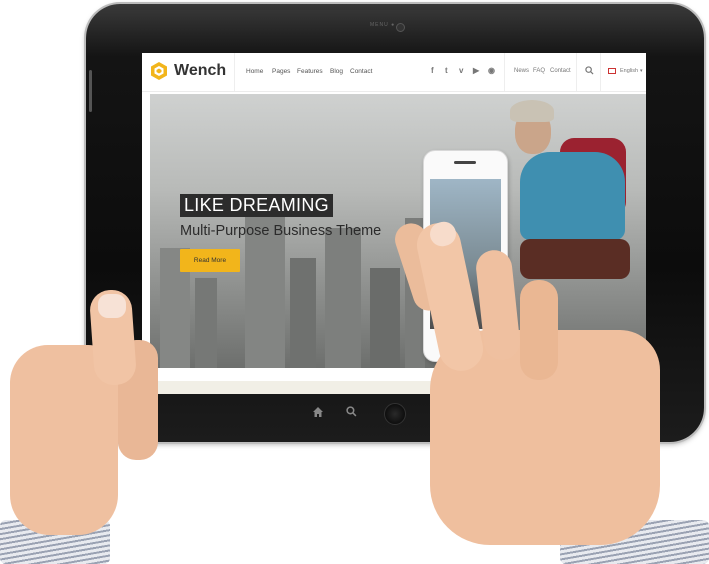  Describe the element at coordinates (641, 71) in the screenshot. I see `chevron-down-icon: ▾` at that location.